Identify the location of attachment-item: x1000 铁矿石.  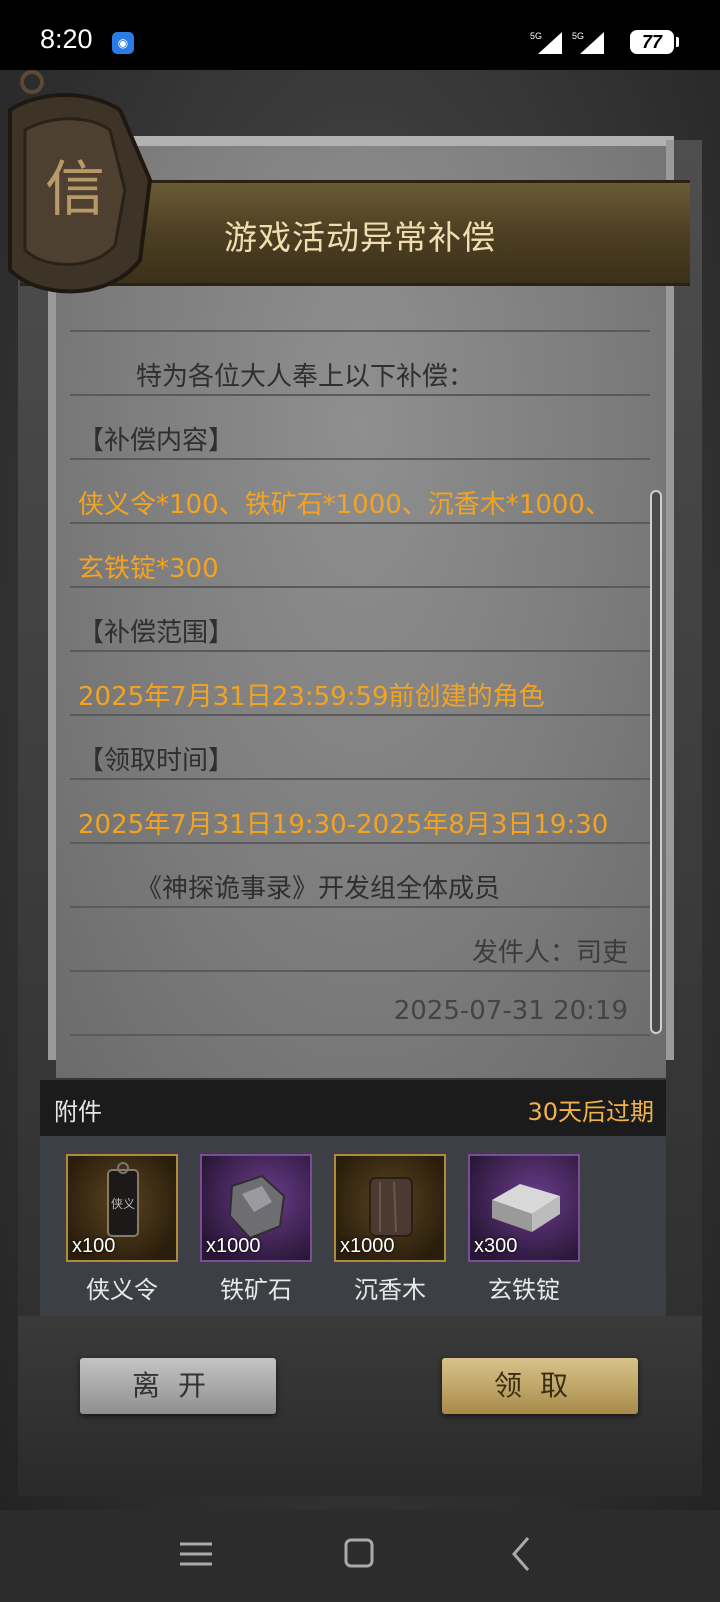
(256, 1229).